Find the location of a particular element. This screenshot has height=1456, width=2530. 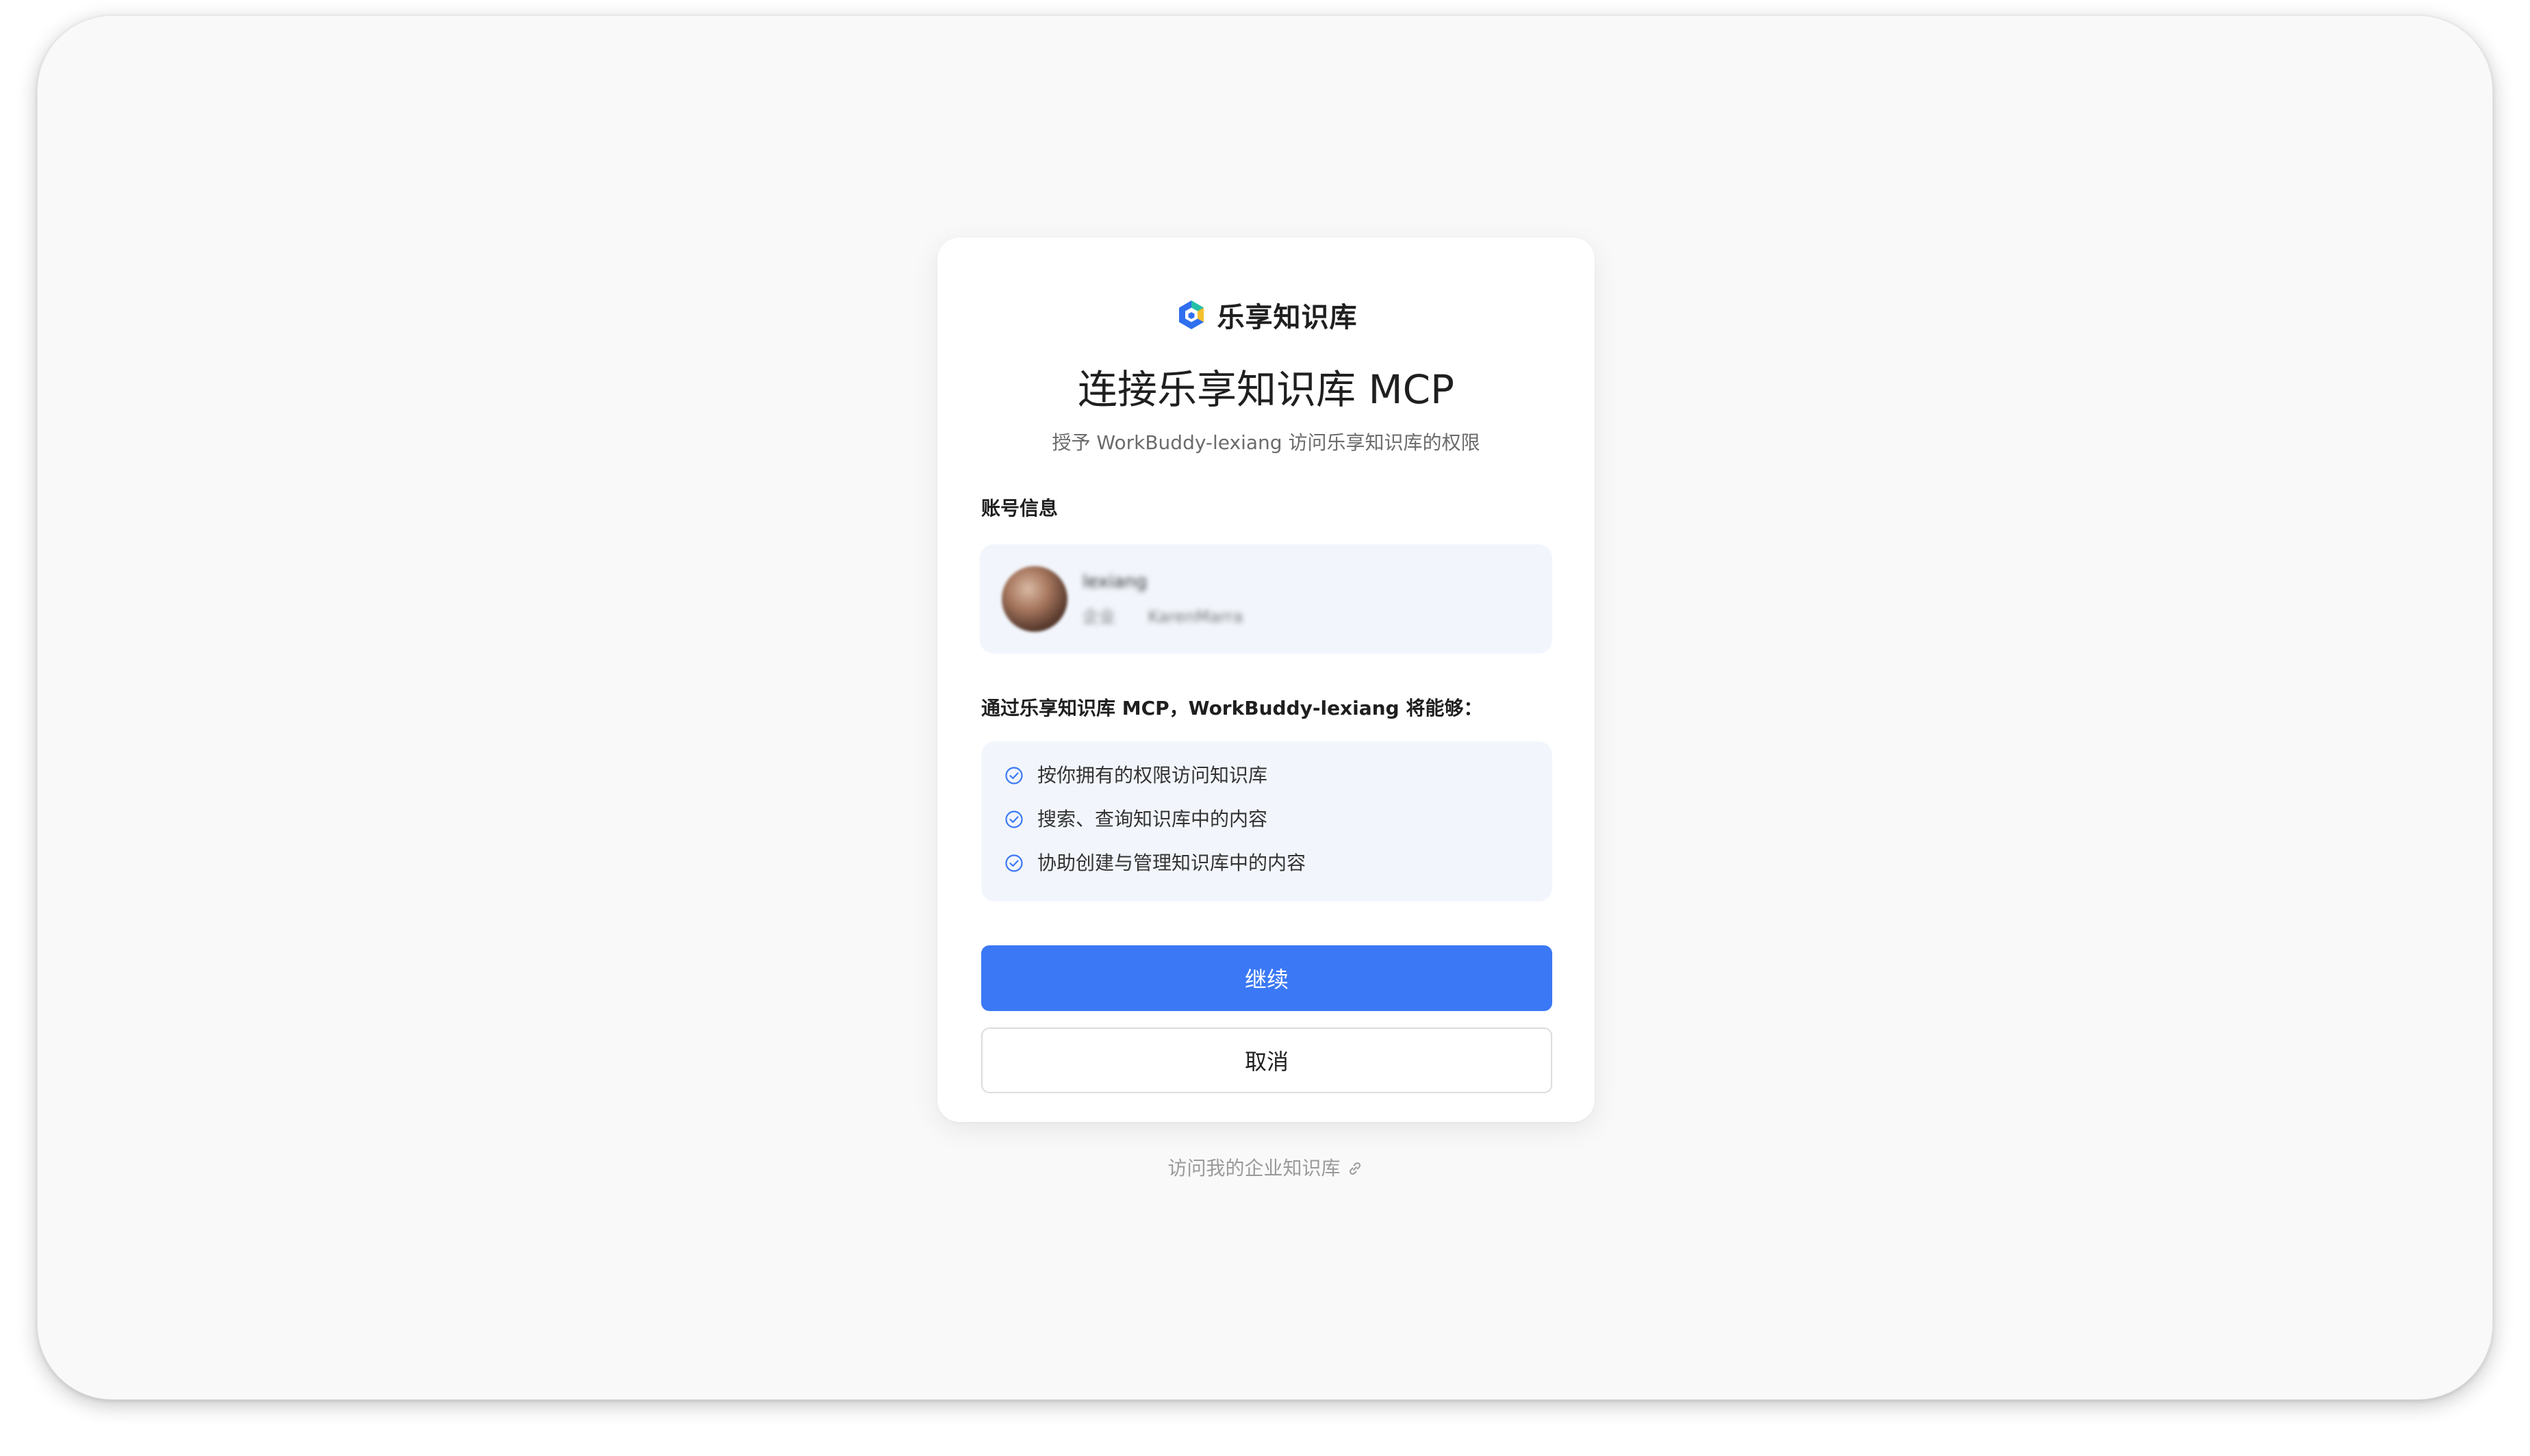

permission-item: 搜索、查询知识库中的内容 is located at coordinates (1135, 819).